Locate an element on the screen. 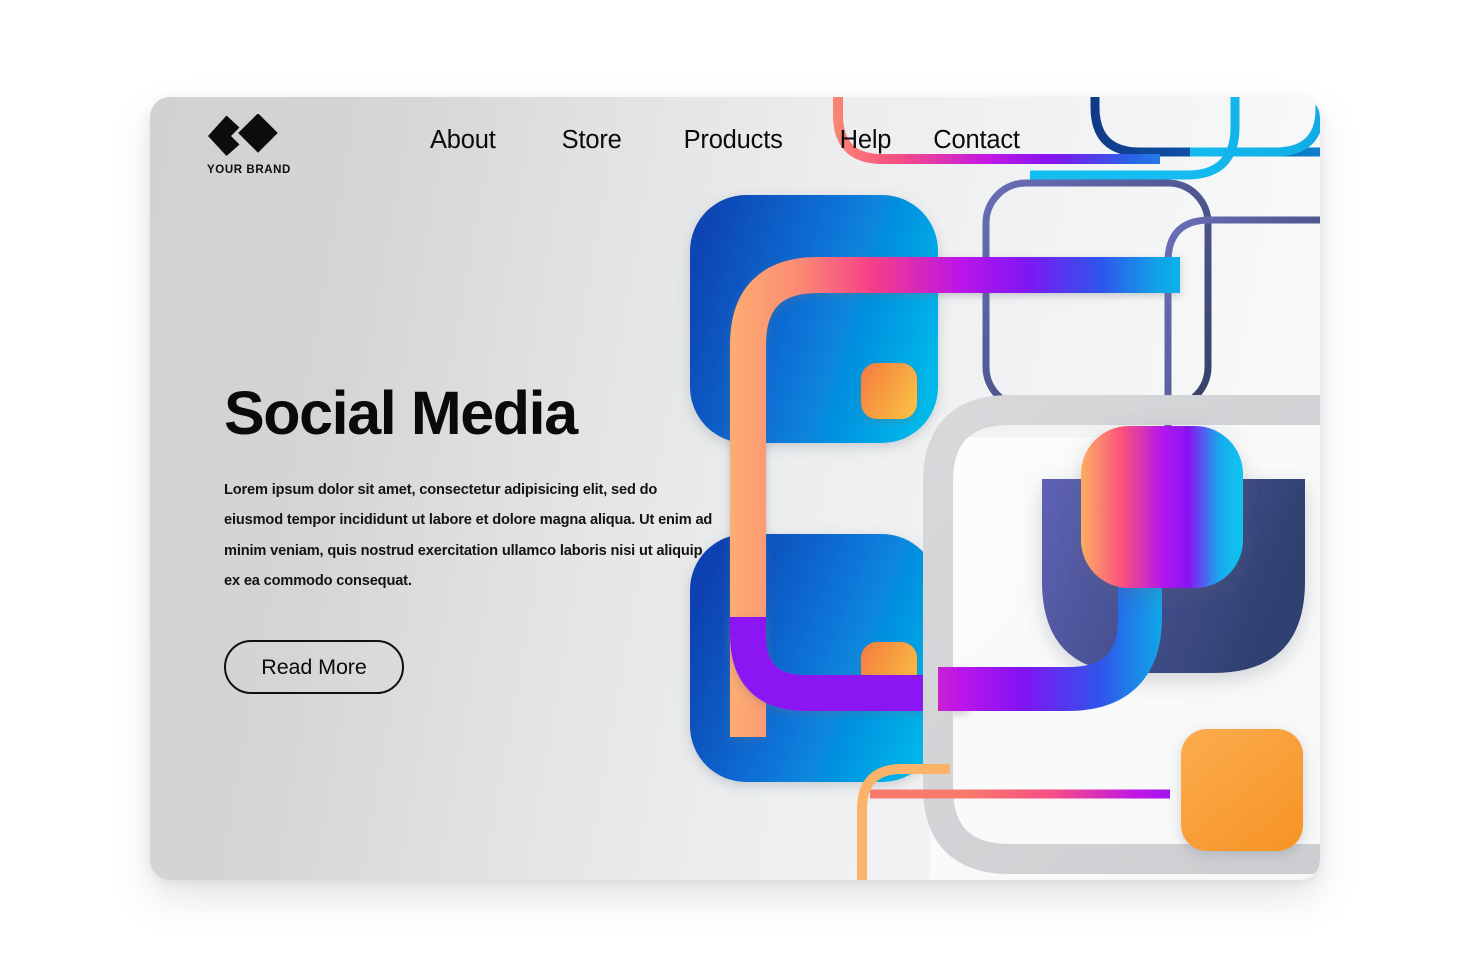 This screenshot has height=980, width=1470. brand-name: YOUR BRAND is located at coordinates (249, 170).